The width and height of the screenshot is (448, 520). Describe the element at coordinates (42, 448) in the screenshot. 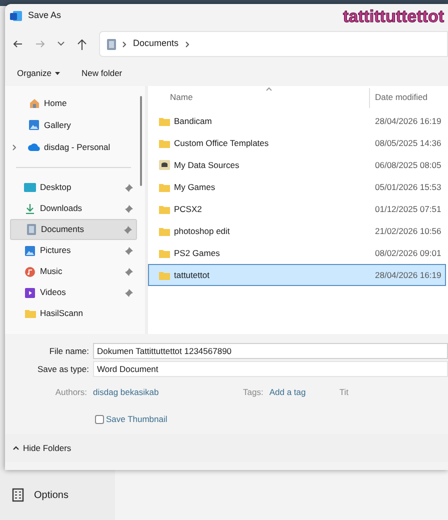

I see `hide-folders-button: Hide Folders` at that location.